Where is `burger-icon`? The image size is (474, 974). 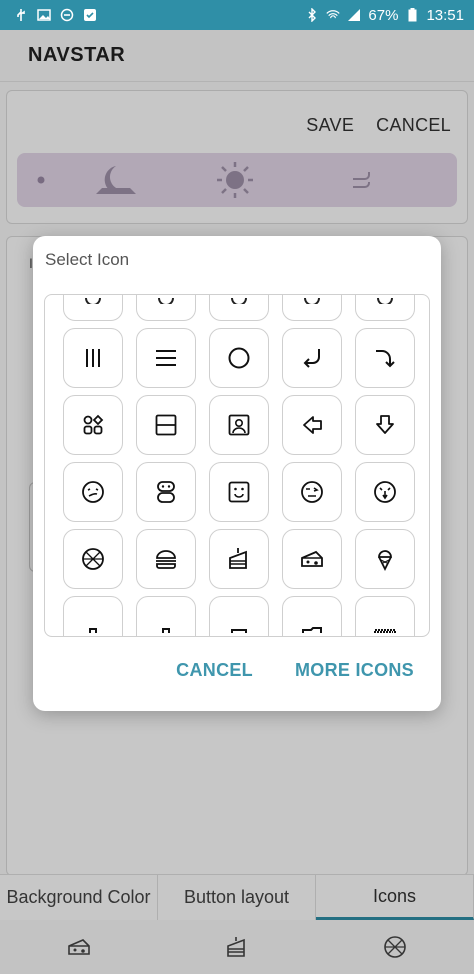
burger-icon is located at coordinates (166, 559).